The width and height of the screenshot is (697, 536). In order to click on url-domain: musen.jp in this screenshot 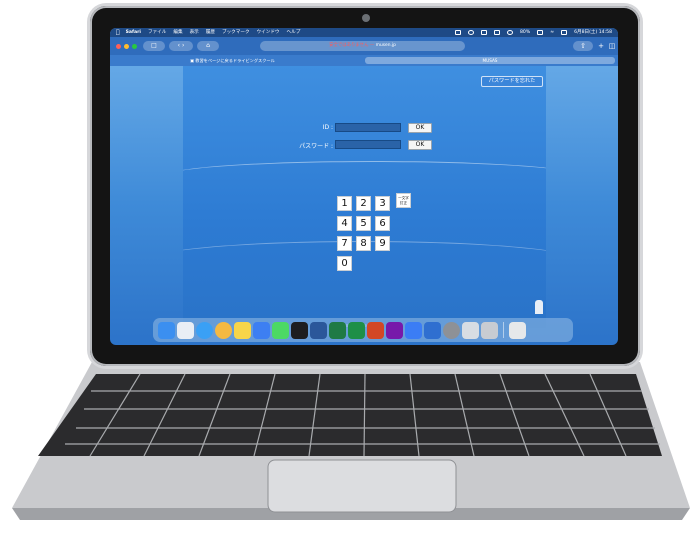, I will do `click(385, 45)`.